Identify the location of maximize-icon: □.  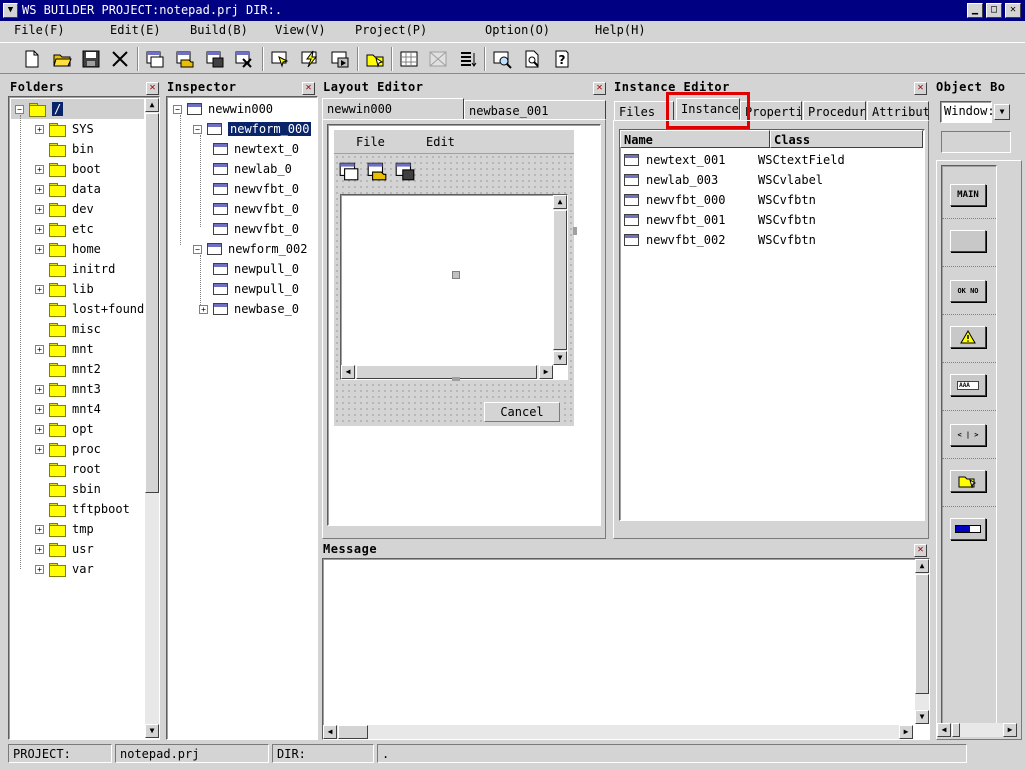
(994, 10).